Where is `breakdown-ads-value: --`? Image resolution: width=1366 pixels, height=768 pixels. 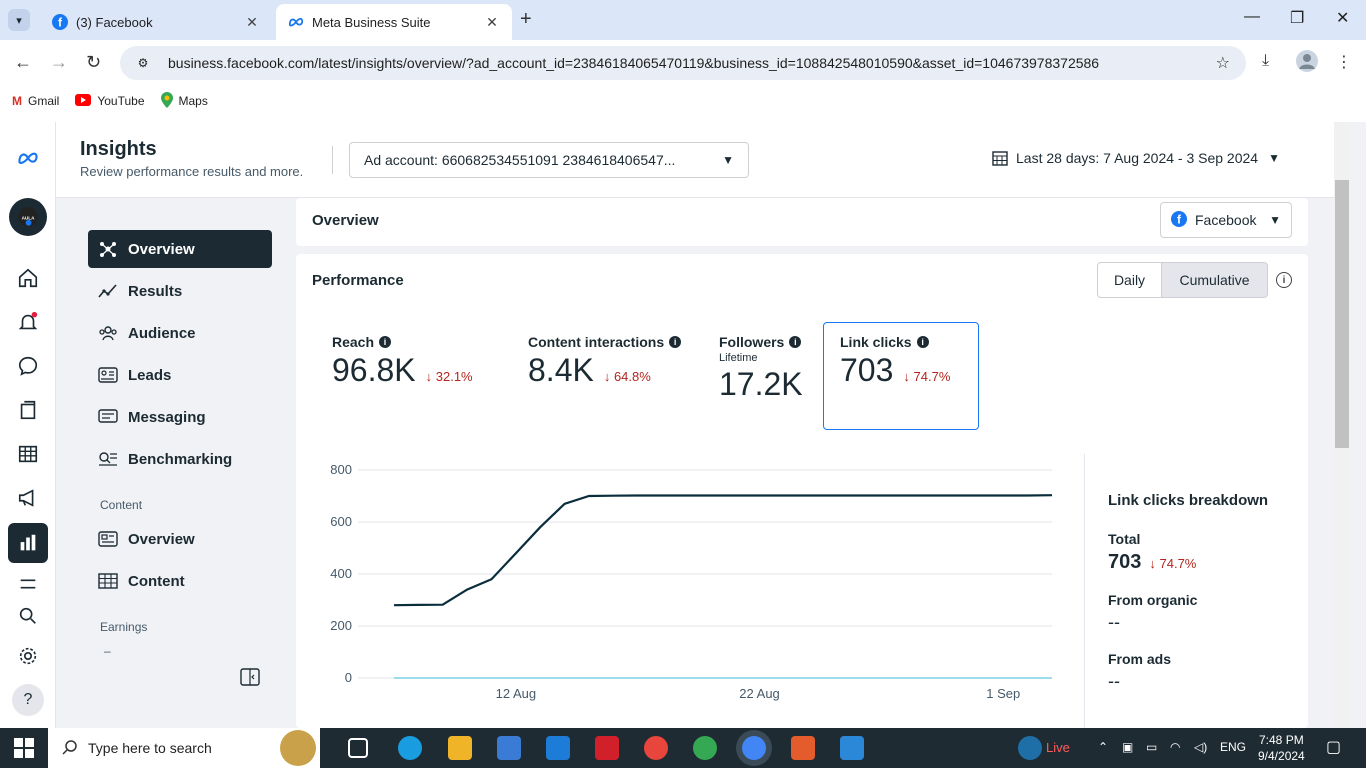
breakdown-ads-value: -- is located at coordinates (1114, 681).